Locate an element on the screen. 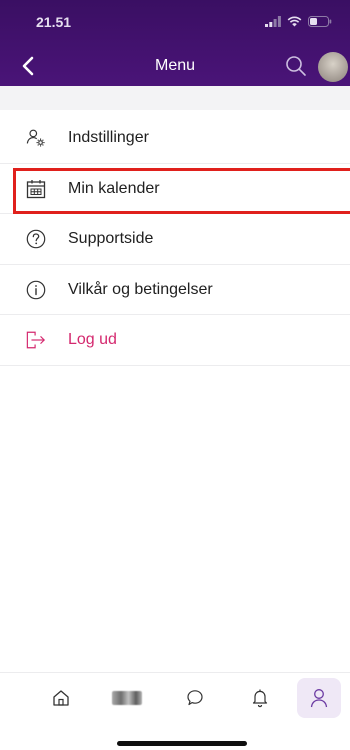 The image size is (350, 750). tab-home is located at coordinates (61, 698).